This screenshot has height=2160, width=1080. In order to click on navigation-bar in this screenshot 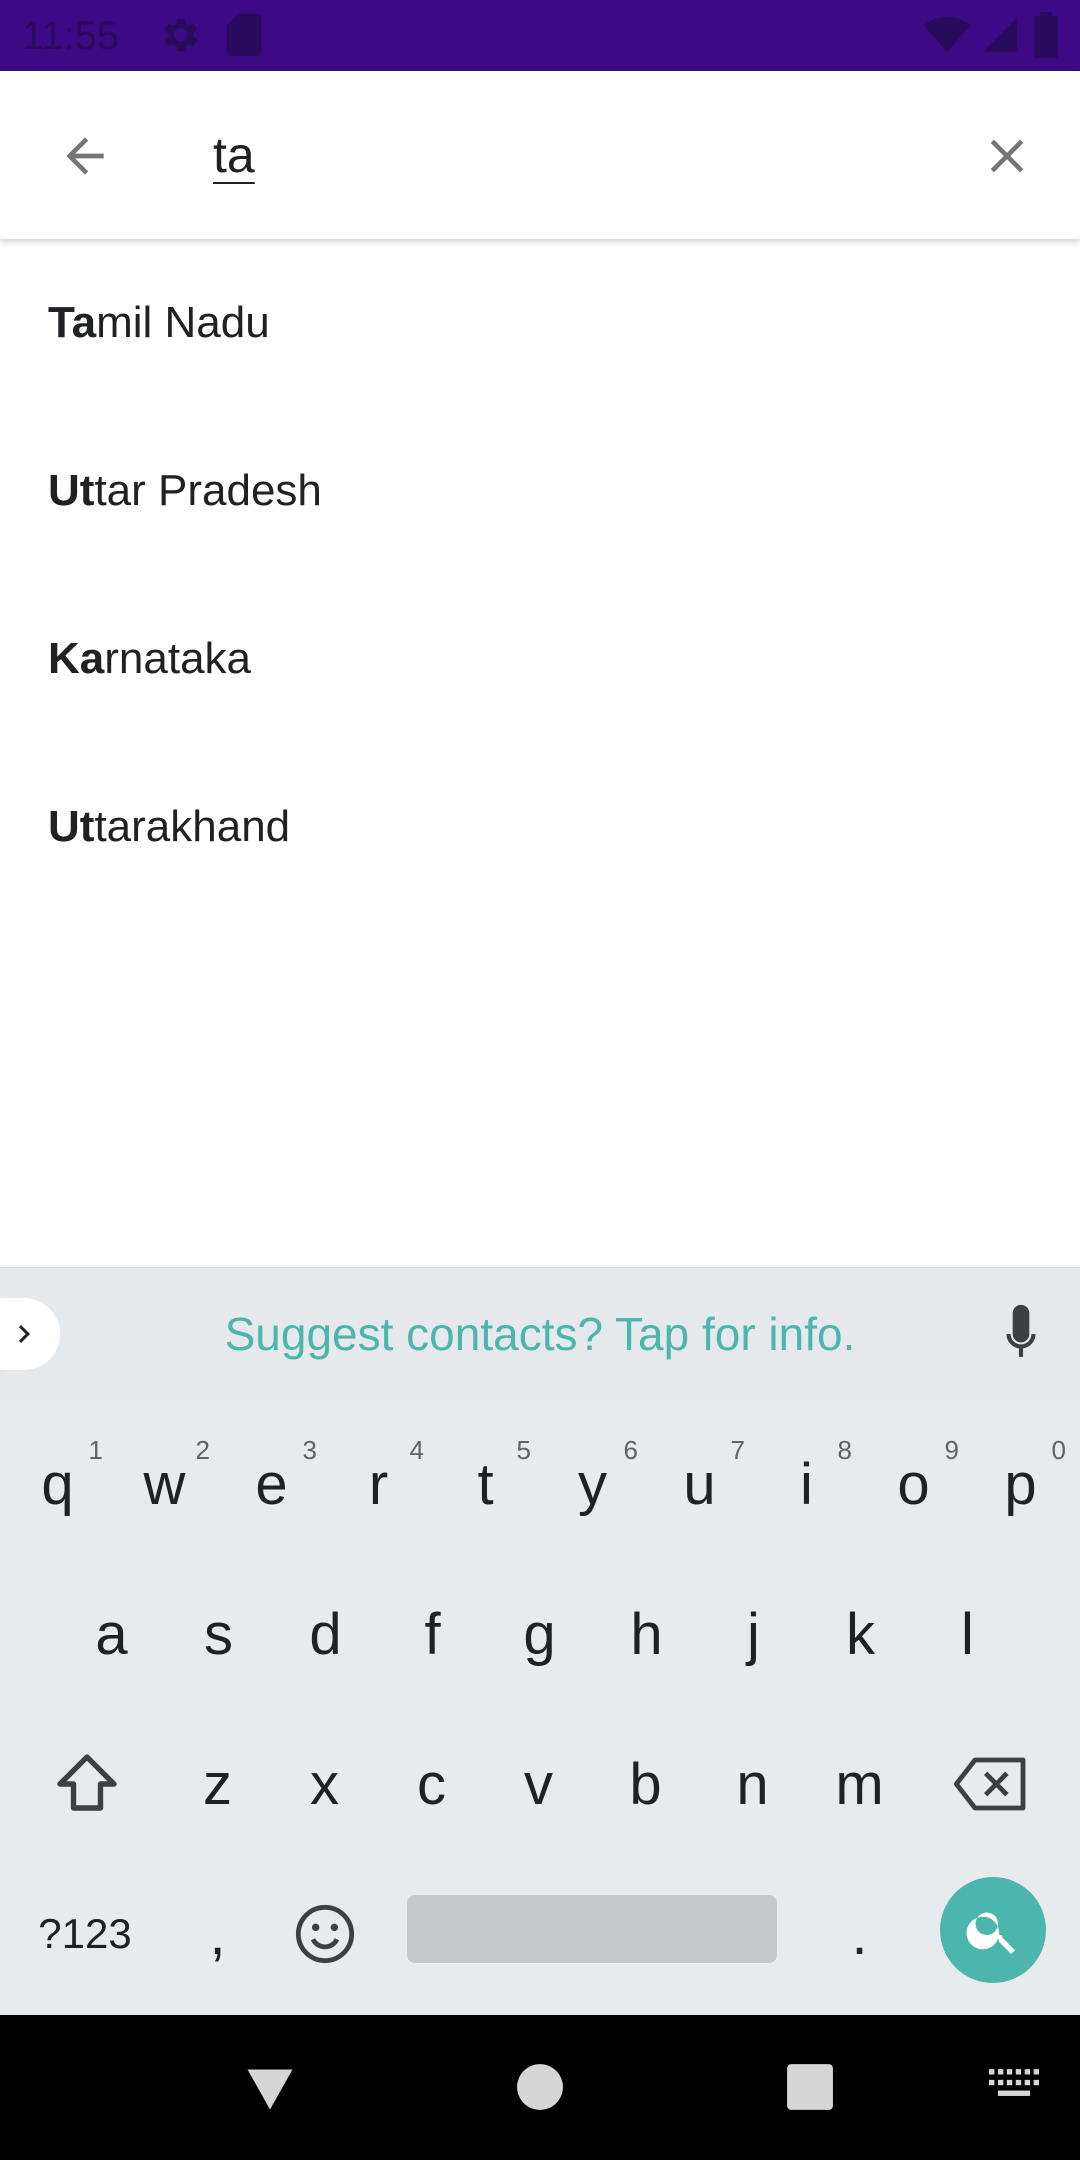, I will do `click(540, 2087)`.